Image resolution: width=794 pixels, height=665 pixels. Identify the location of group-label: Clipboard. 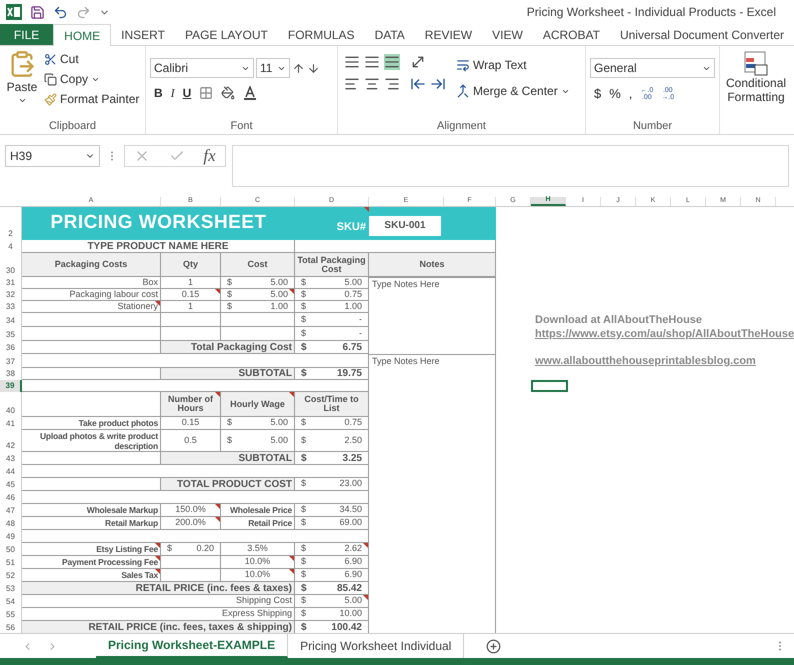
(72, 126).